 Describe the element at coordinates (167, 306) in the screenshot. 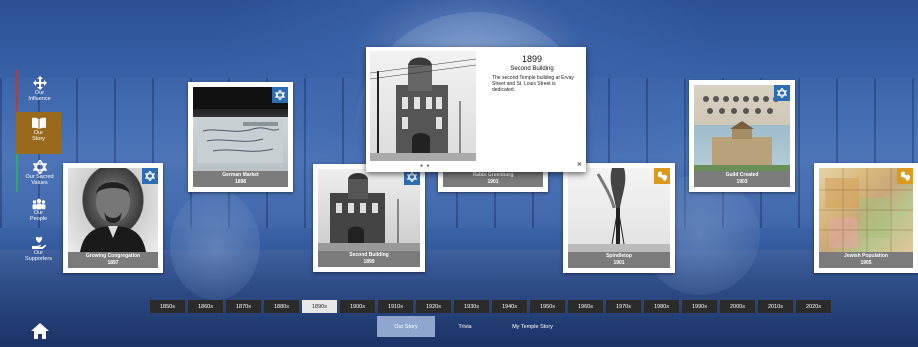

I see `decade-button: 1850s` at that location.